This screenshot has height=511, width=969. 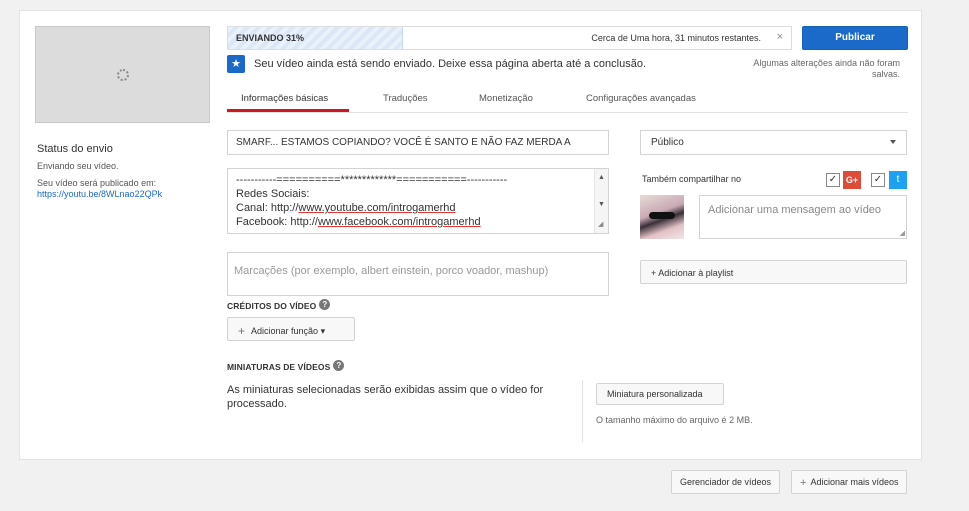 I want to click on twitter-share-checkbox: ✓, so click(x=878, y=180).